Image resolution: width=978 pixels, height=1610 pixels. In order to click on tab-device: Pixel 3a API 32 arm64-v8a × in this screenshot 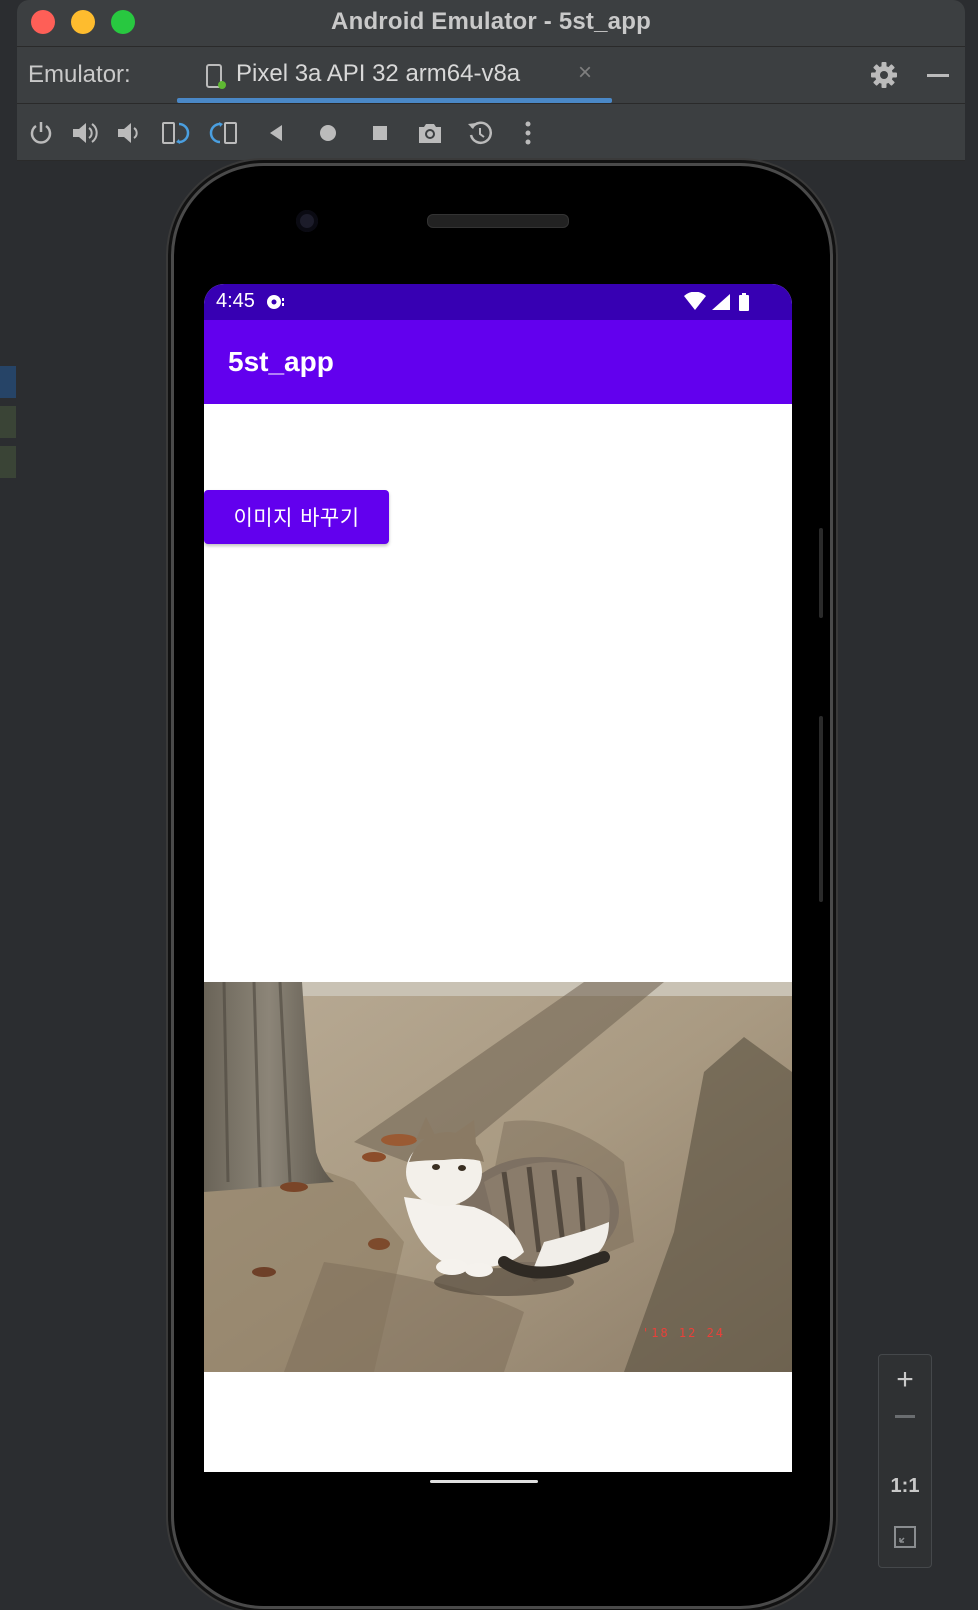, I will do `click(386, 75)`.